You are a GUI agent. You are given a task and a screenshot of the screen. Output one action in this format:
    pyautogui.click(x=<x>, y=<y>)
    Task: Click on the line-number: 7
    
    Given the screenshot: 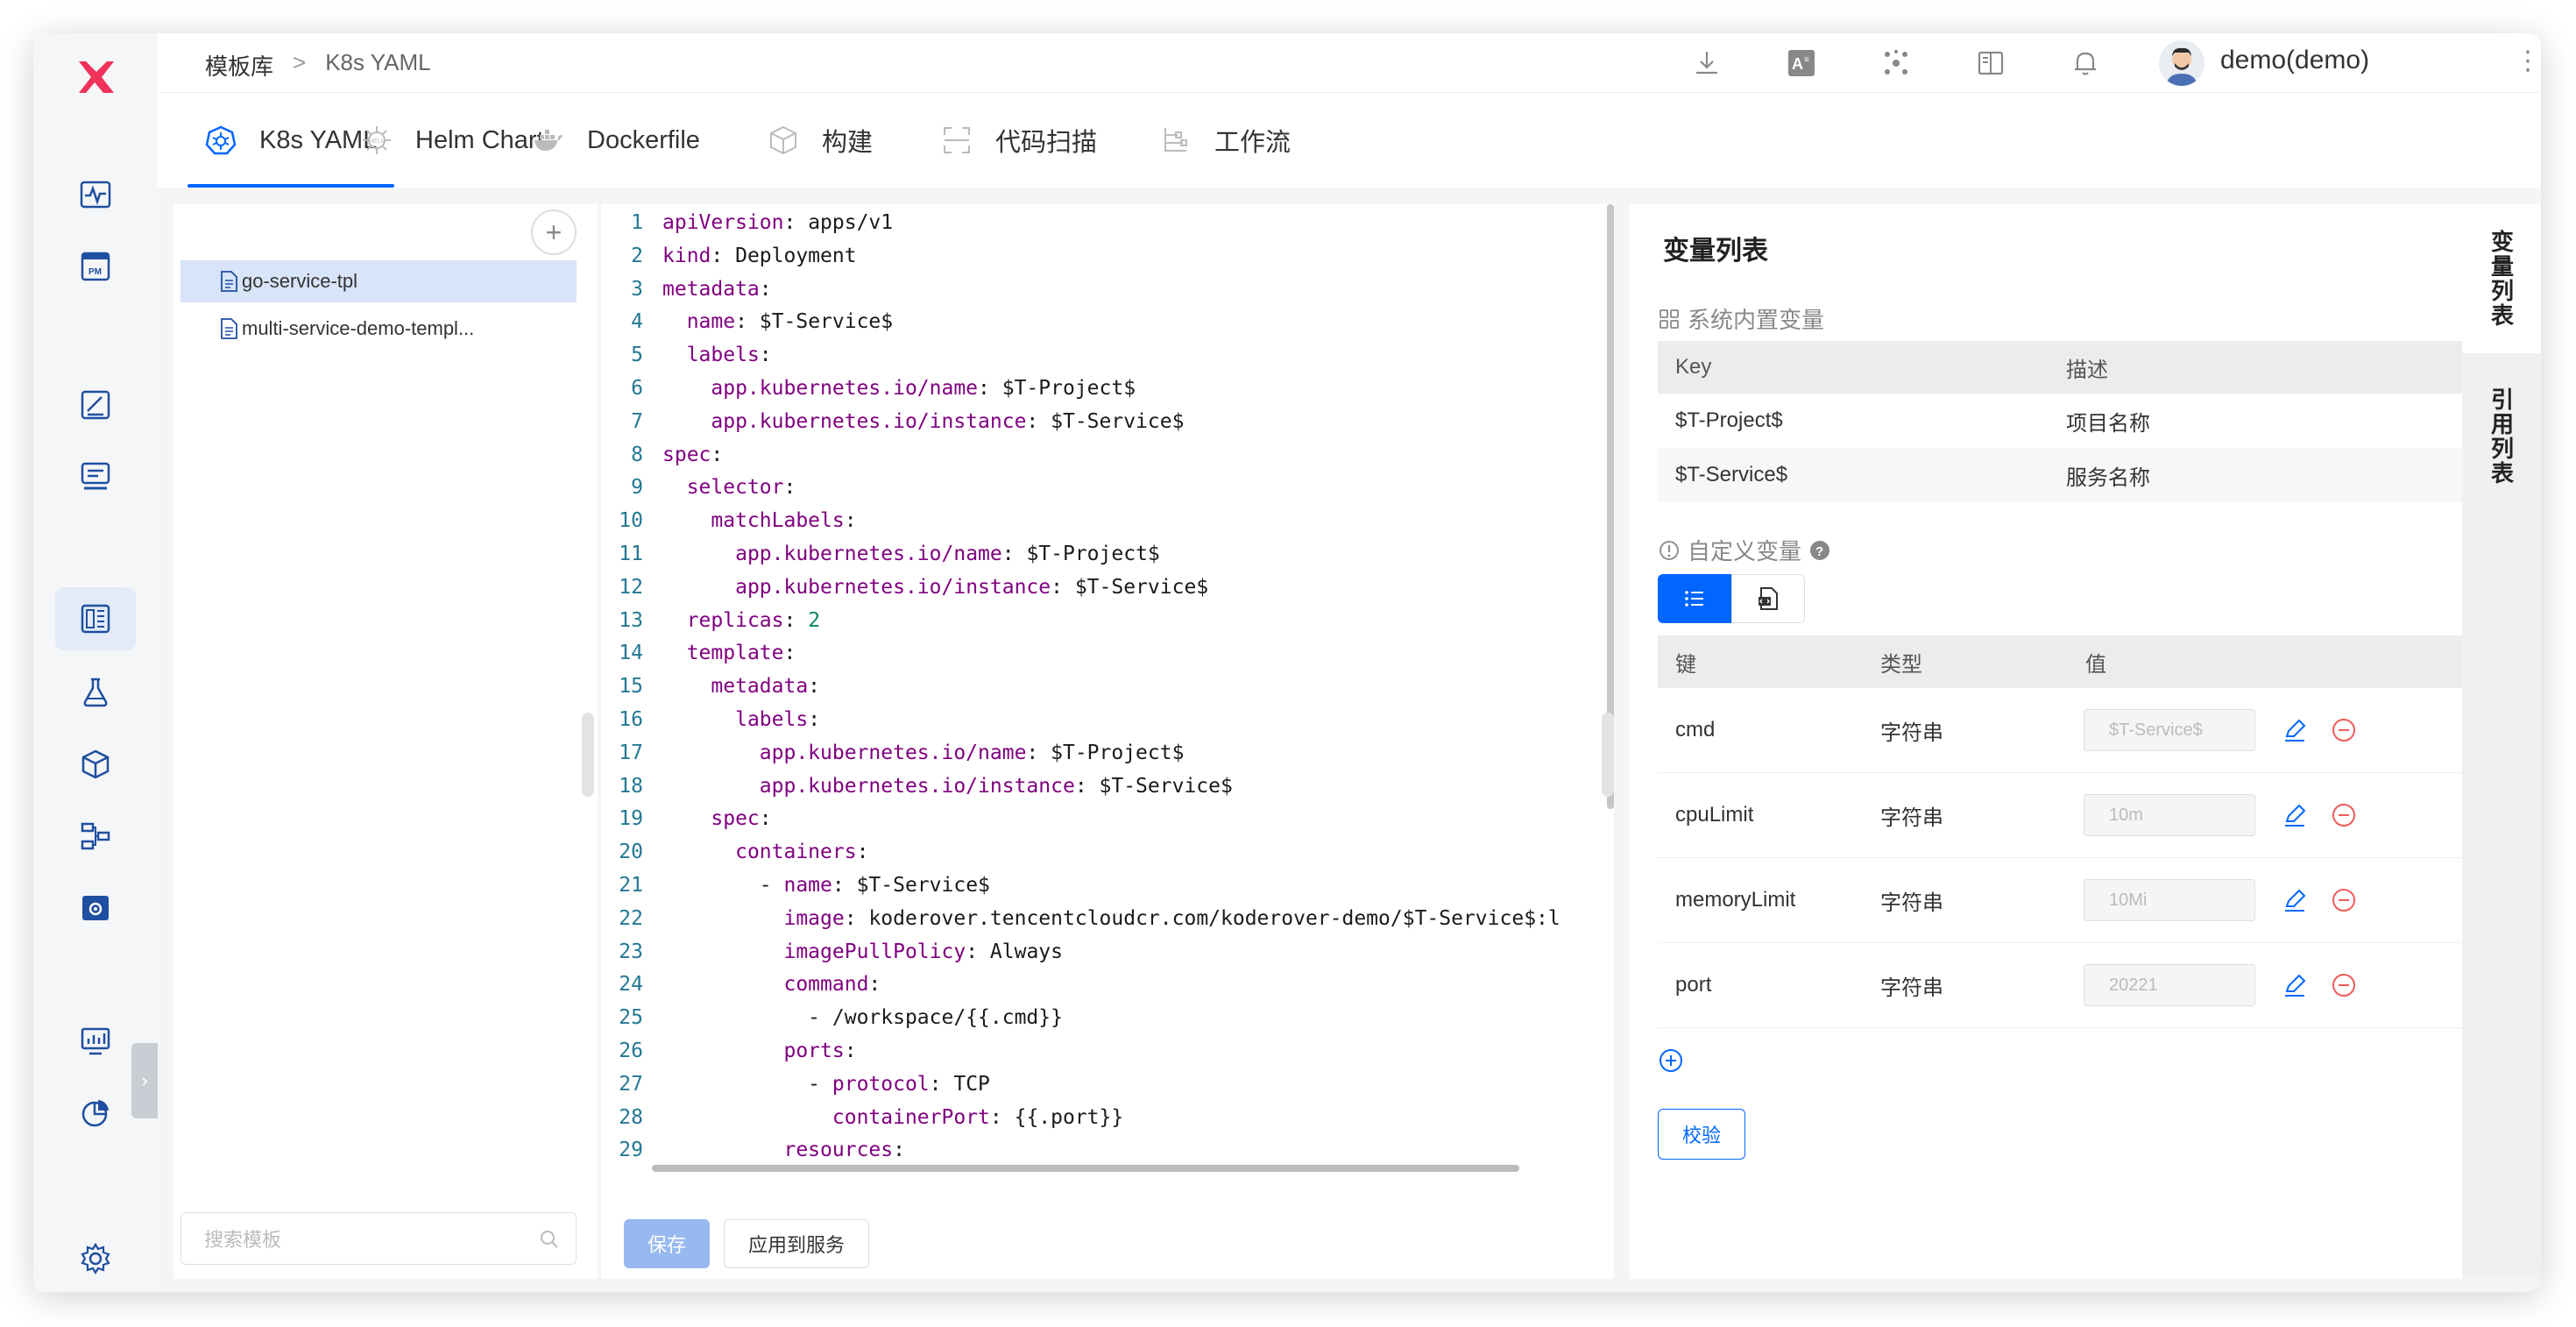 What is the action you would take?
    pyautogui.click(x=637, y=421)
    